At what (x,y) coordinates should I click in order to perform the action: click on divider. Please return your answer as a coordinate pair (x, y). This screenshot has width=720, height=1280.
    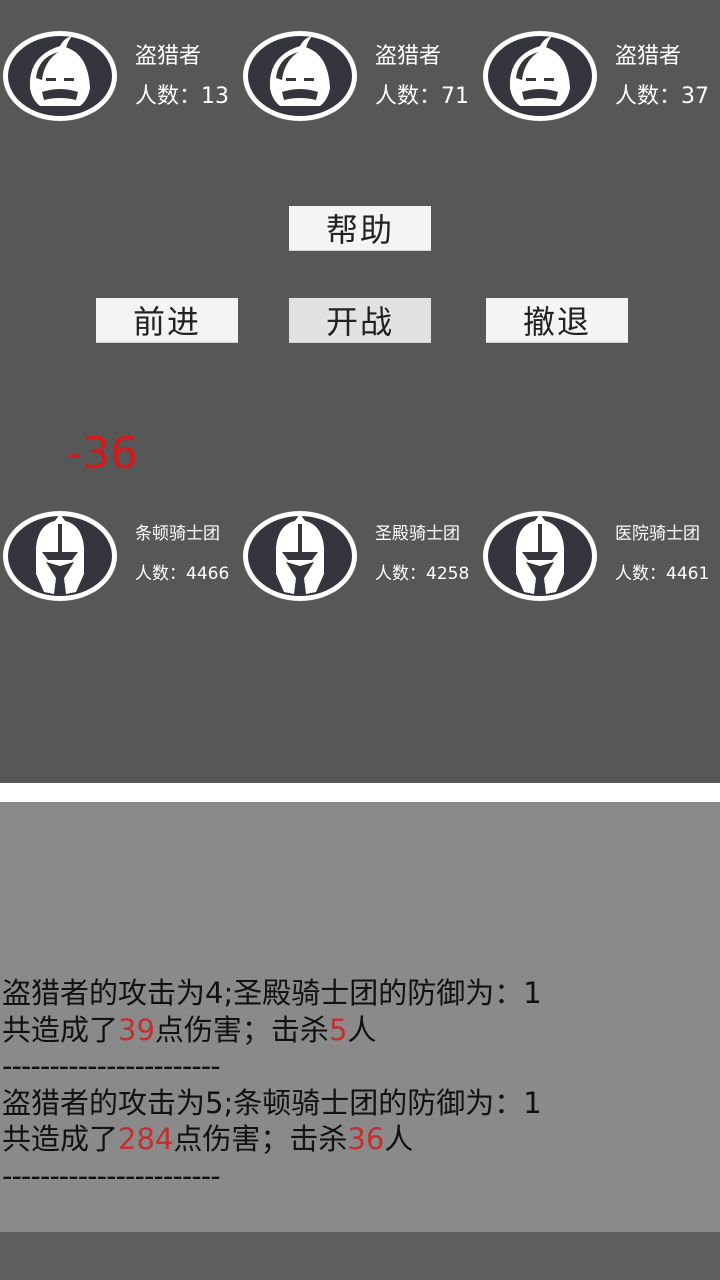
    Looking at the image, I should click on (360, 792).